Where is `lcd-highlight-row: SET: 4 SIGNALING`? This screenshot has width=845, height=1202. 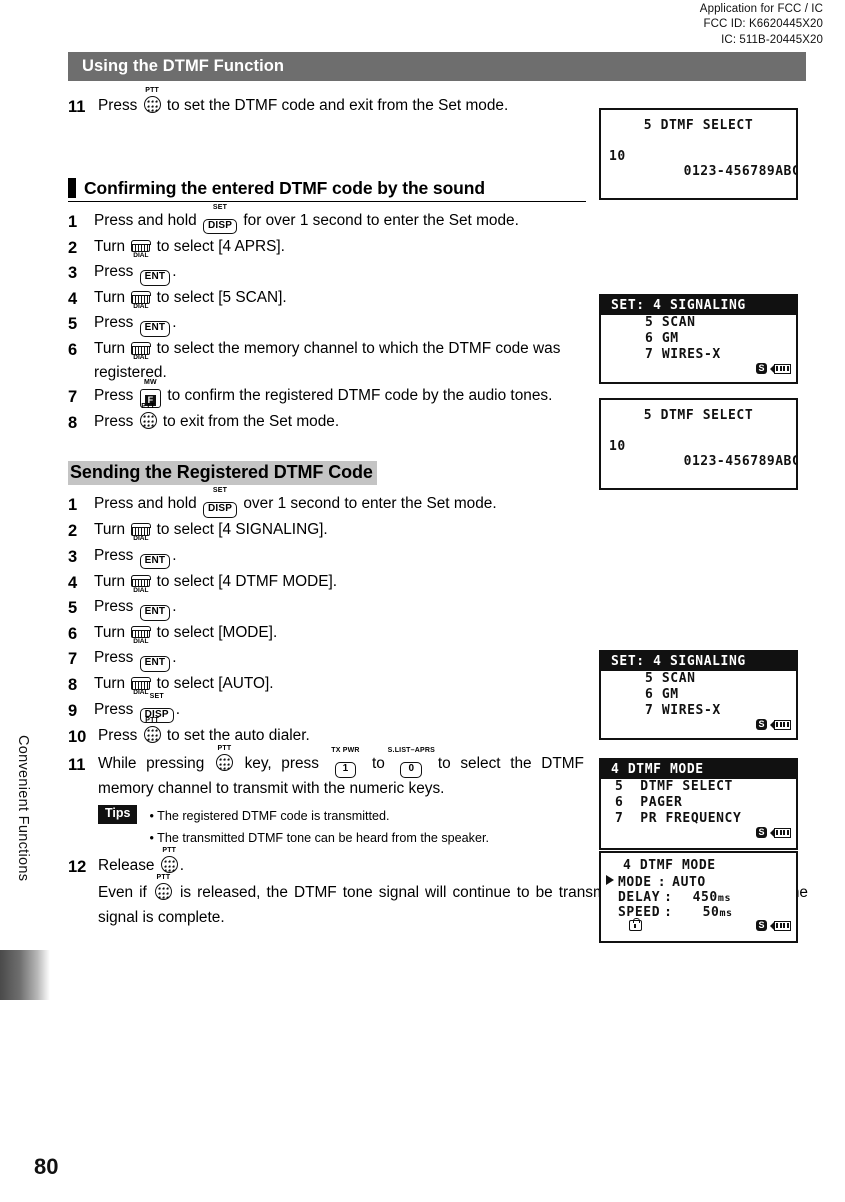 lcd-highlight-row: SET: 4 SIGNALING is located at coordinates (698, 305).